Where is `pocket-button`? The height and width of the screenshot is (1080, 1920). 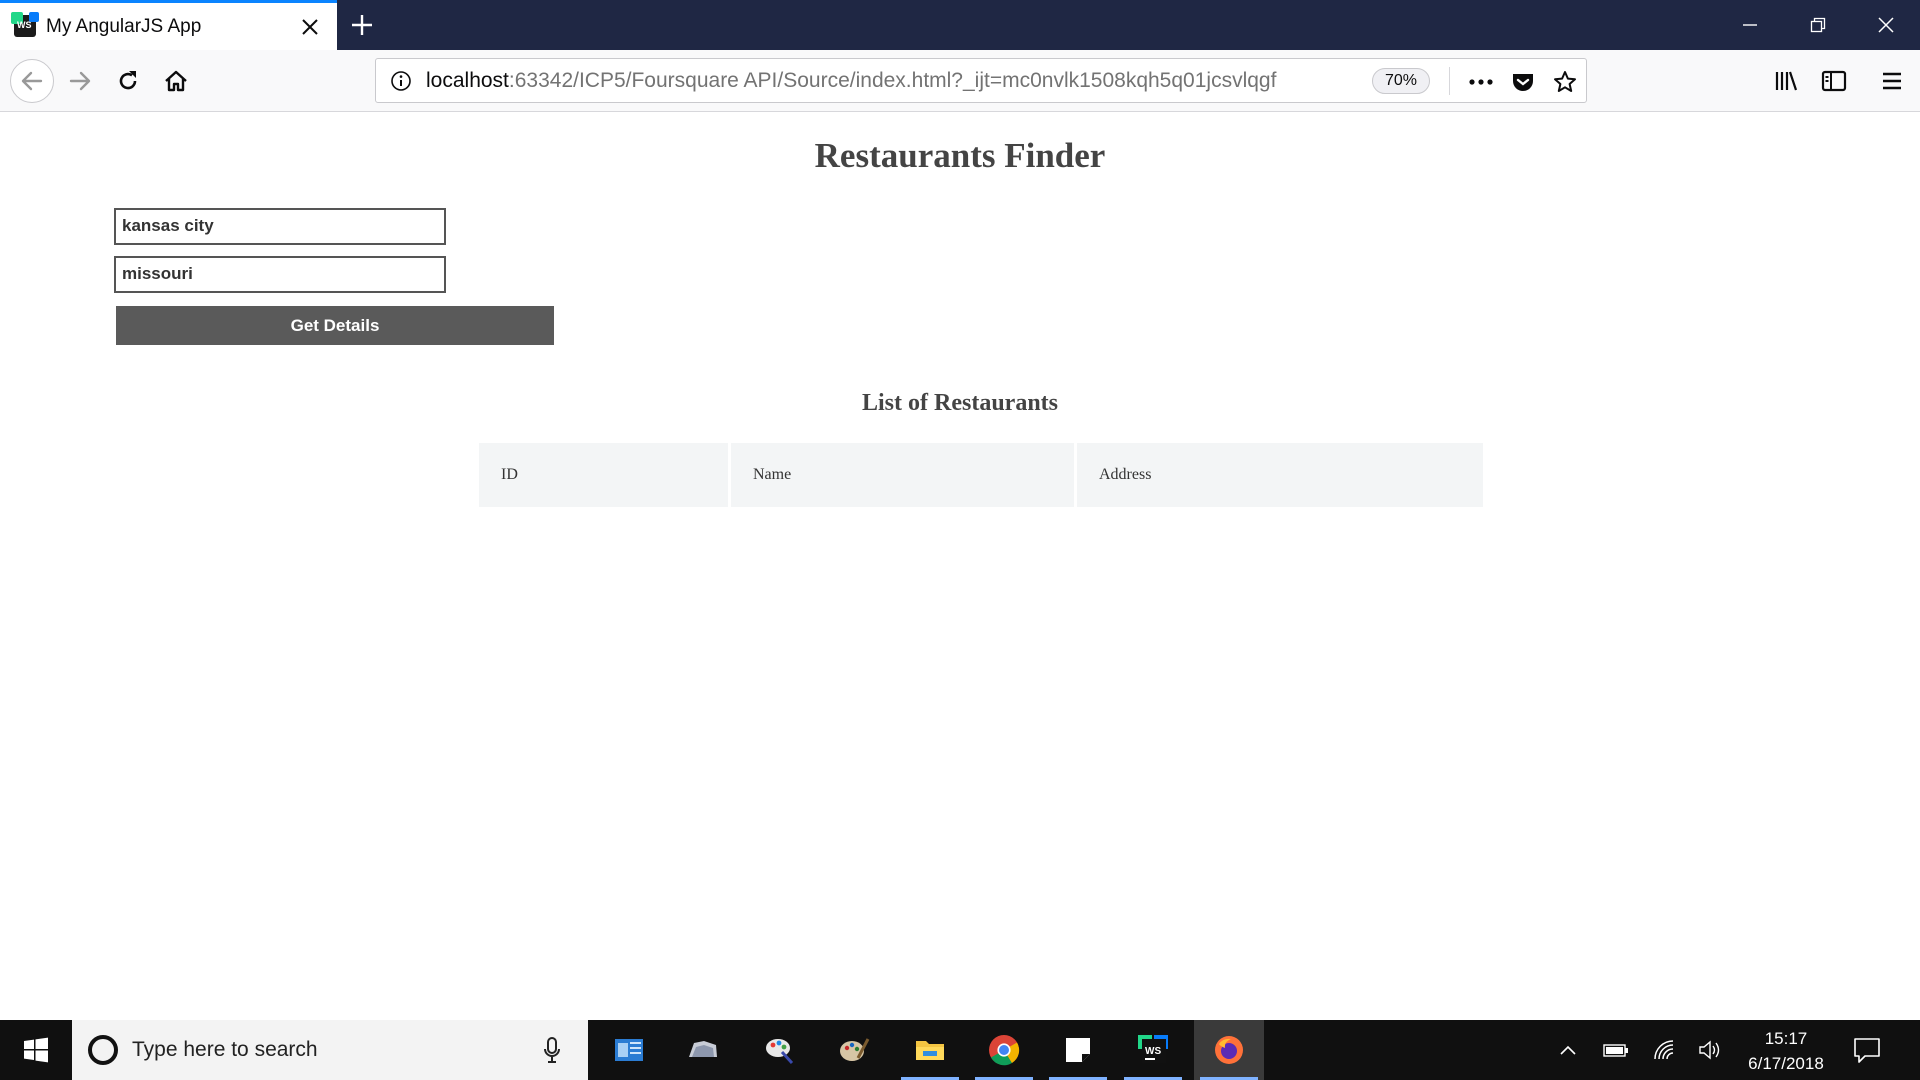
pocket-button is located at coordinates (1523, 82).